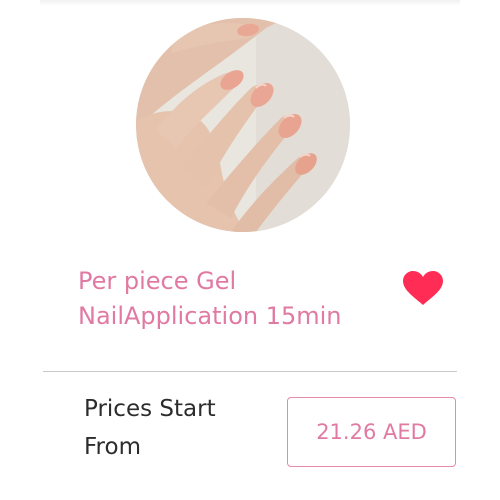 The width and height of the screenshot is (500, 500). What do you see at coordinates (210, 298) in the screenshot?
I see `service-title: Per piece Gel NailApplication 15min` at bounding box center [210, 298].